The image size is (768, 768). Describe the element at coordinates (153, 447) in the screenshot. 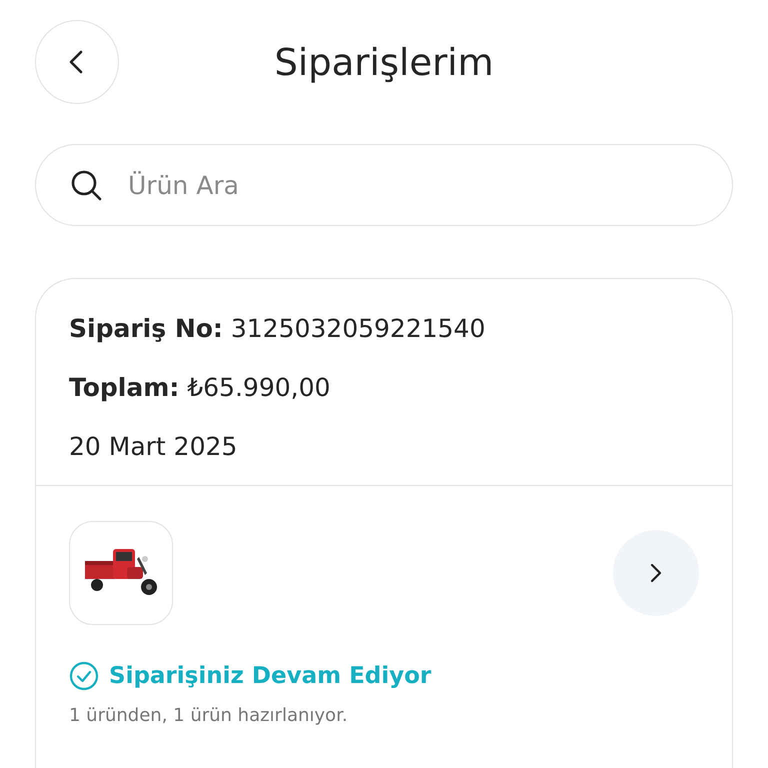

I see `order-date: 20 Mart 2025` at that location.